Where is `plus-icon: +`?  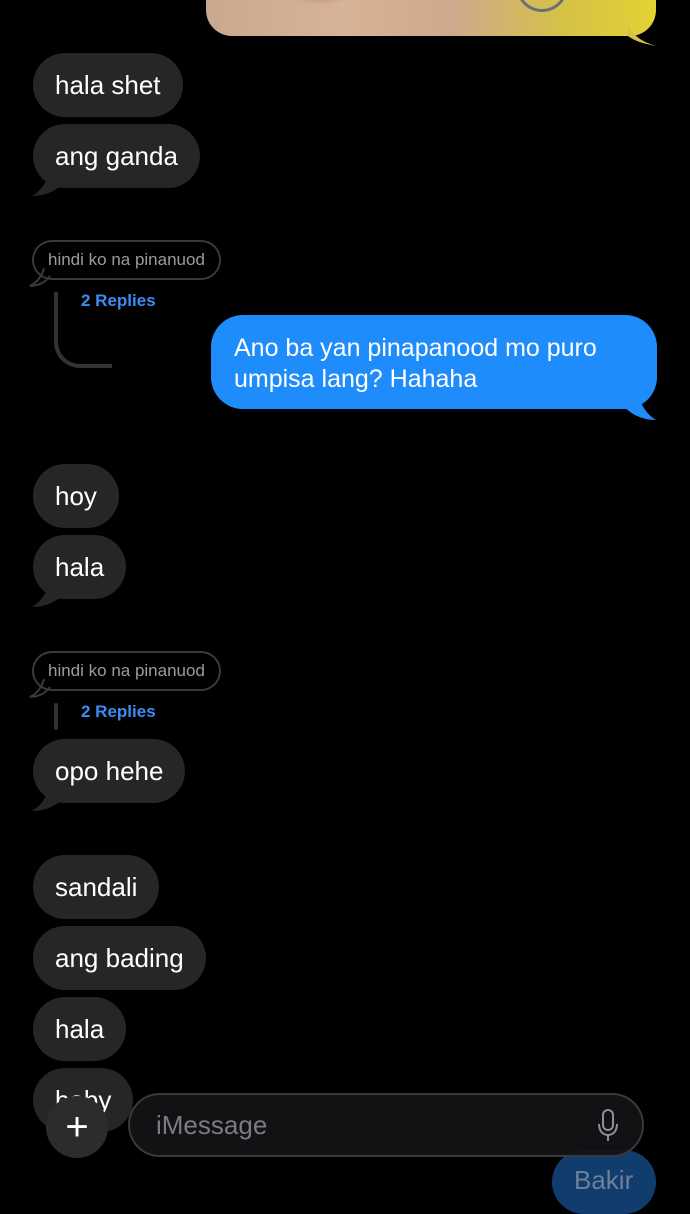
plus-icon: + is located at coordinates (77, 1127).